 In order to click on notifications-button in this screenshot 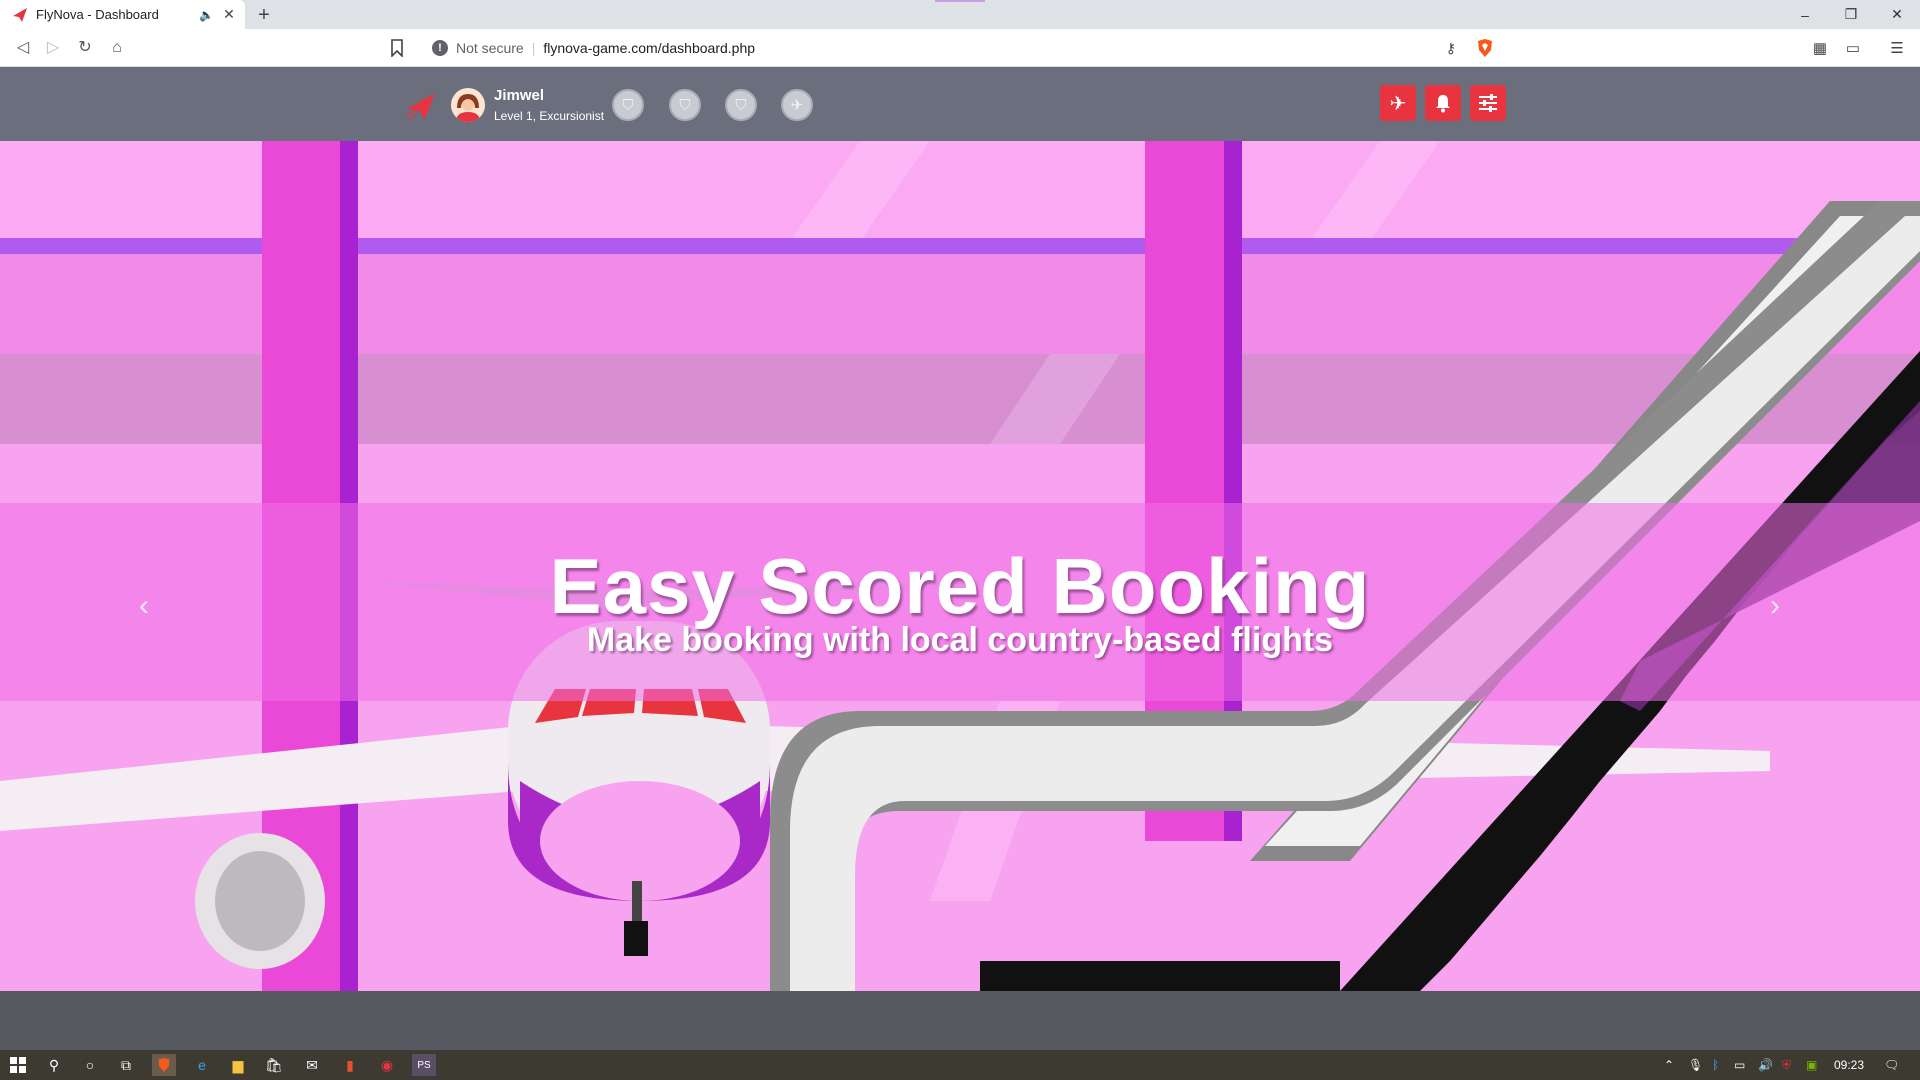, I will do `click(1443, 103)`.